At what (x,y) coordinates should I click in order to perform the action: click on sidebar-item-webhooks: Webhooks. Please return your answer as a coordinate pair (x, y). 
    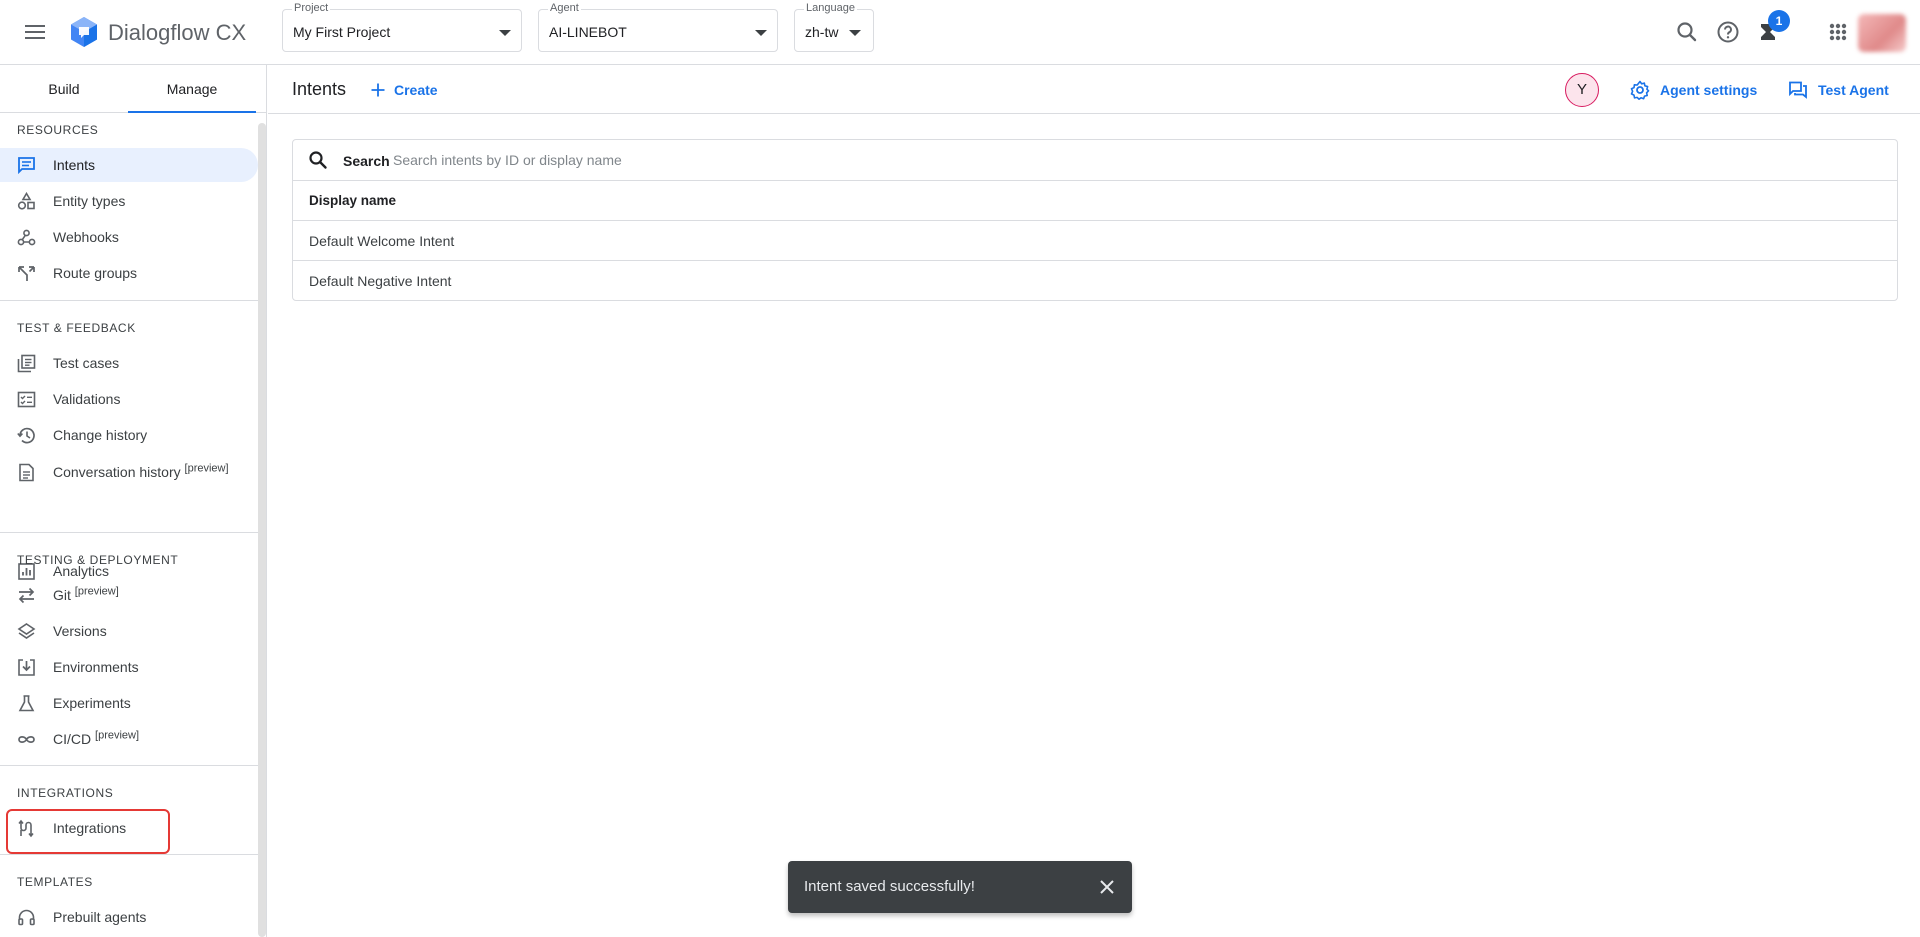
    Looking at the image, I should click on (129, 237).